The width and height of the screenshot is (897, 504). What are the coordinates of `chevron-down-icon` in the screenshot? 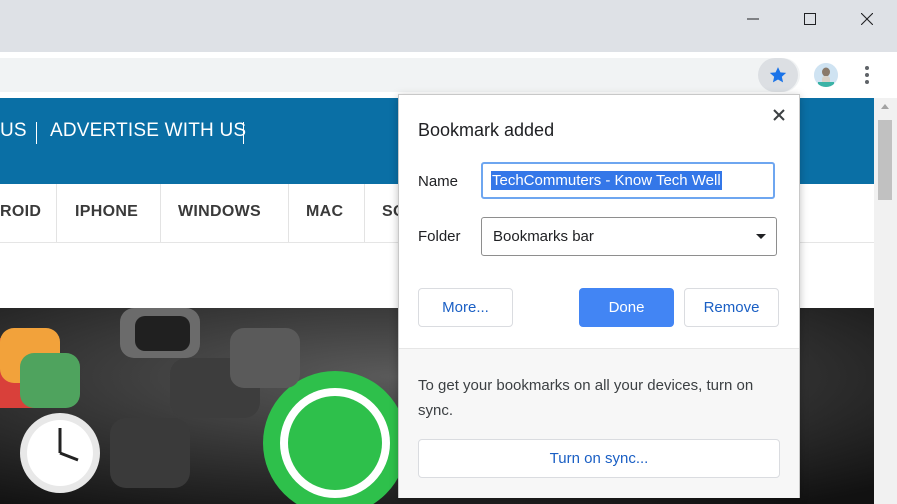 It's located at (761, 236).